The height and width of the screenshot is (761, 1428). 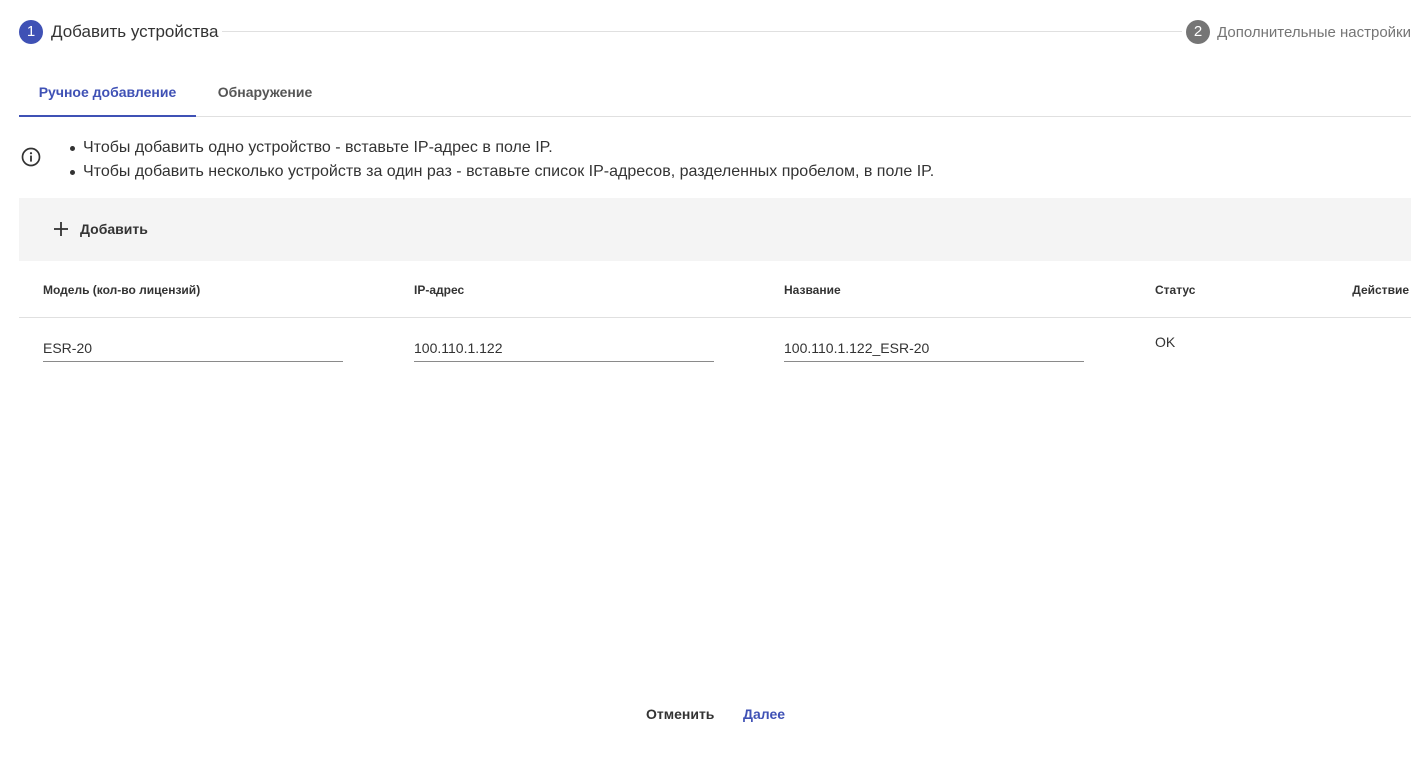 I want to click on info-circle-icon, so click(x=31, y=157).